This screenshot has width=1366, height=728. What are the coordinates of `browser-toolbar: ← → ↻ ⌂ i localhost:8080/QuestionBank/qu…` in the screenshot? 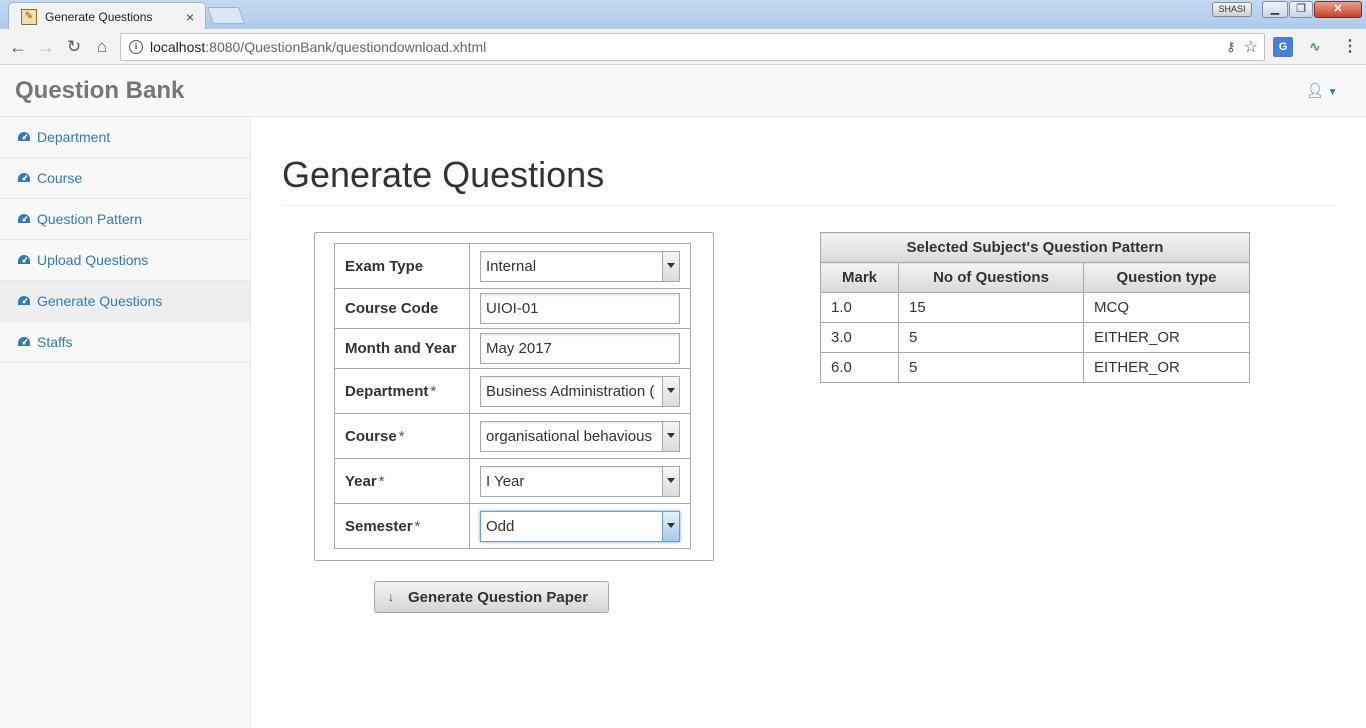 It's located at (683, 47).